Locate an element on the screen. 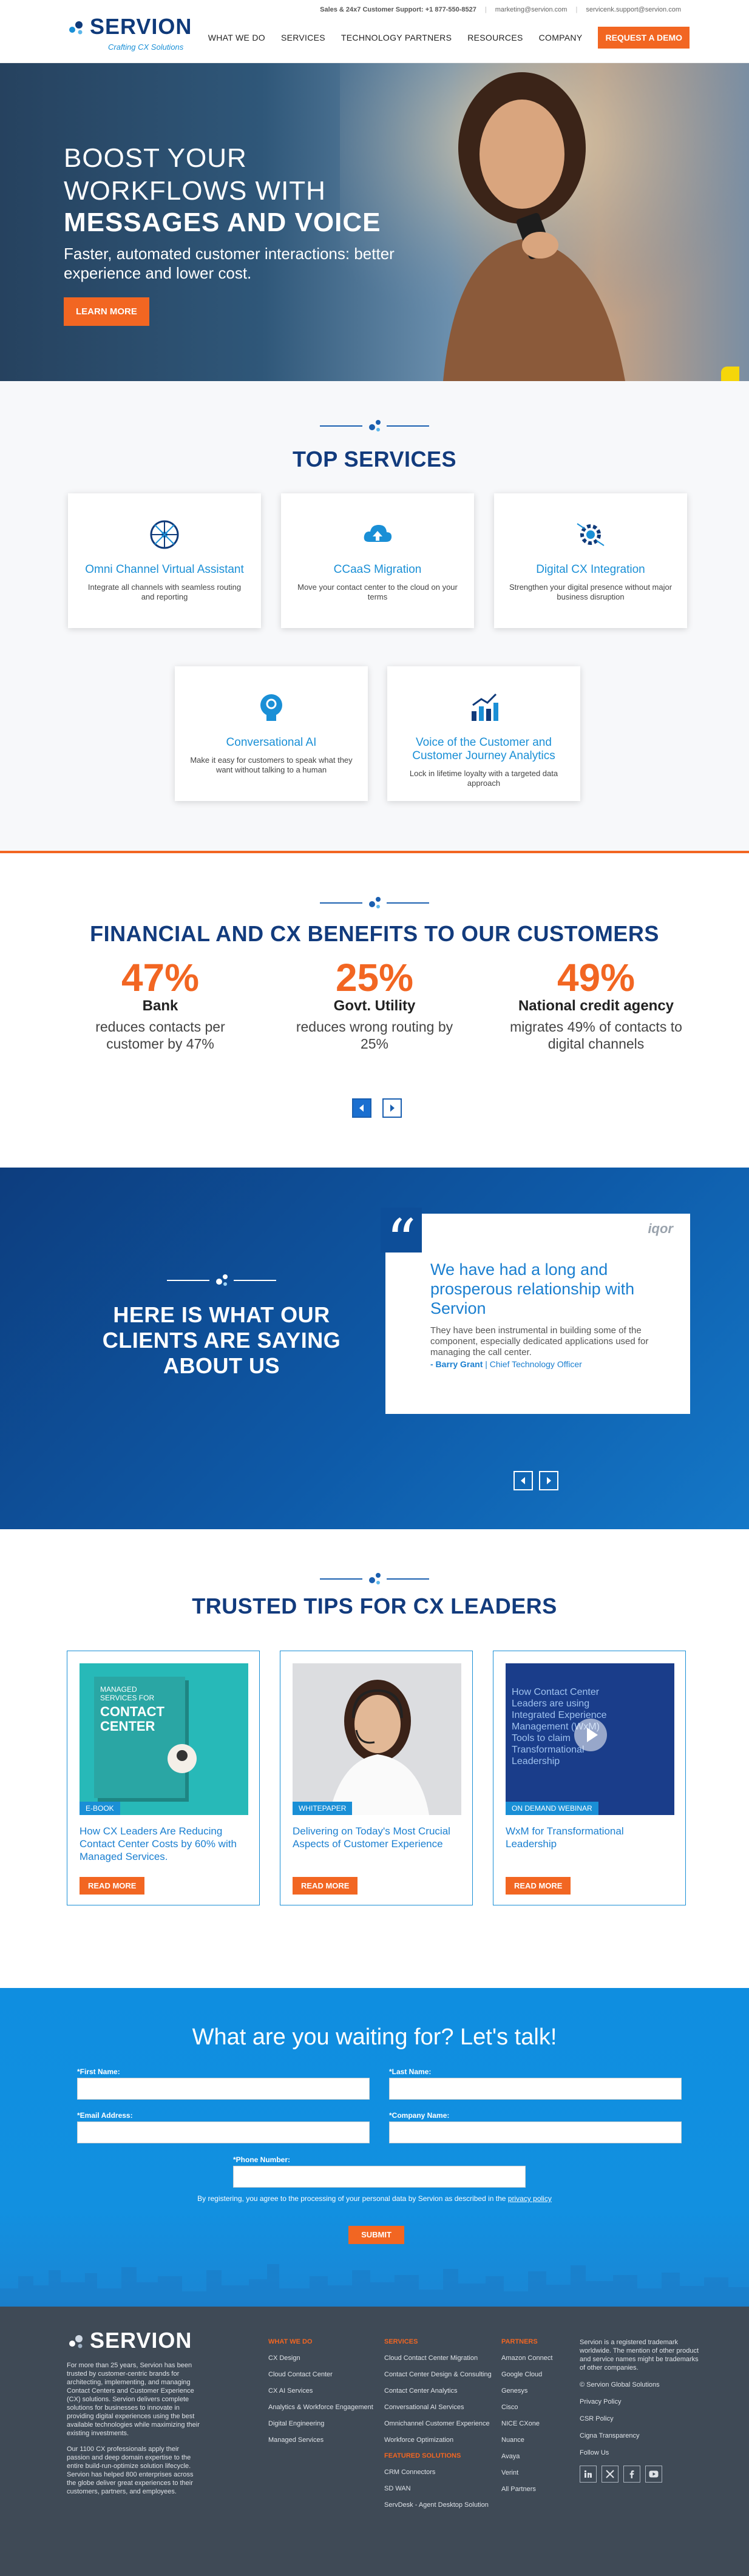  footer-link: Conversational AI Services is located at coordinates (438, 2407).